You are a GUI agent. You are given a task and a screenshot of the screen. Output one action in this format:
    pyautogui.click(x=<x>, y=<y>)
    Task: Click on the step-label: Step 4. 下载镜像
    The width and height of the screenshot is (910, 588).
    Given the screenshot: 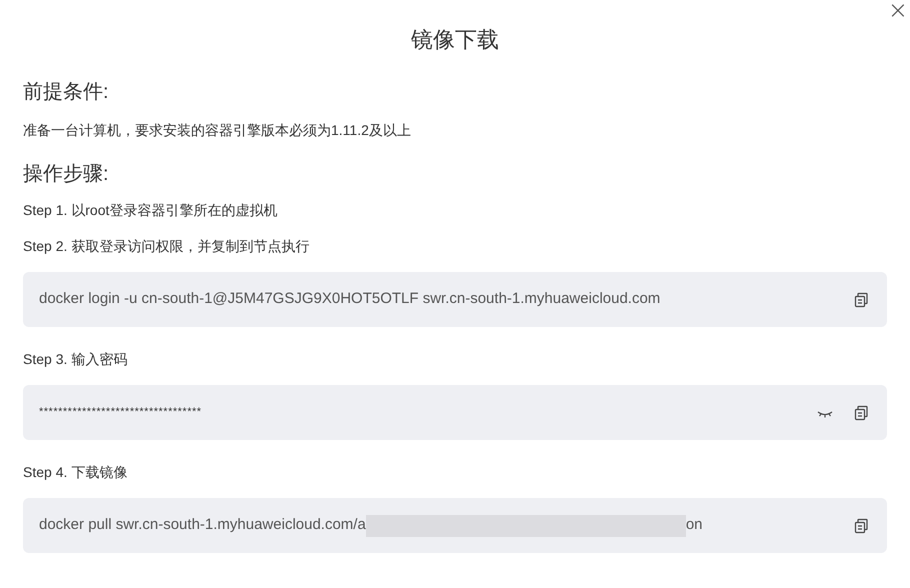 What is the action you would take?
    pyautogui.click(x=75, y=472)
    